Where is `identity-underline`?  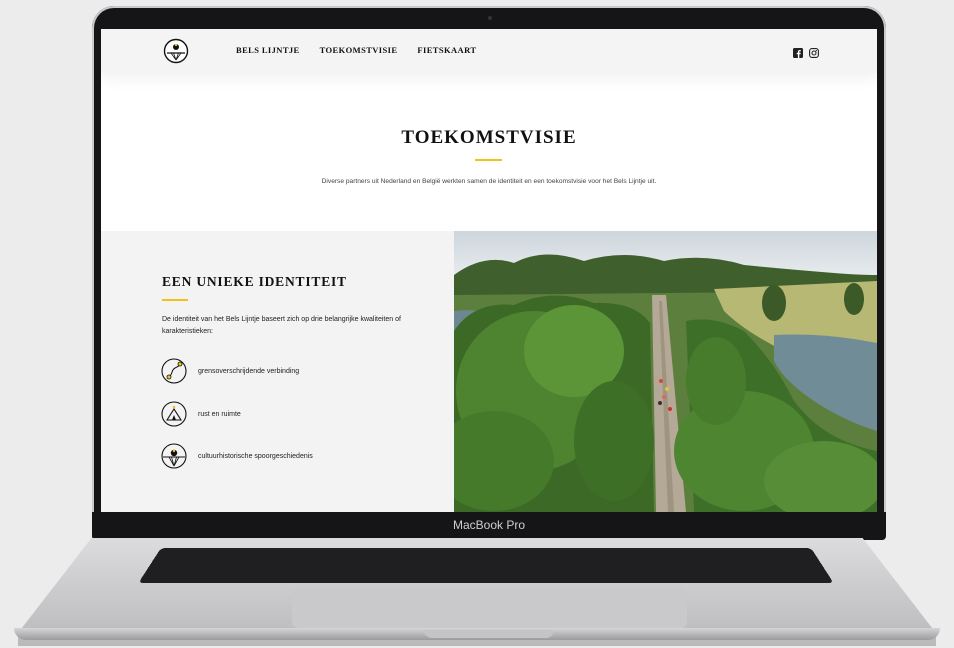 identity-underline is located at coordinates (175, 300).